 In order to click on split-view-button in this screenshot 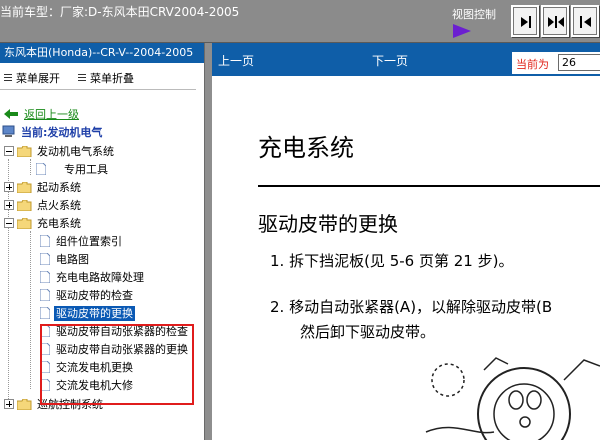, I will do `click(555, 21)`.